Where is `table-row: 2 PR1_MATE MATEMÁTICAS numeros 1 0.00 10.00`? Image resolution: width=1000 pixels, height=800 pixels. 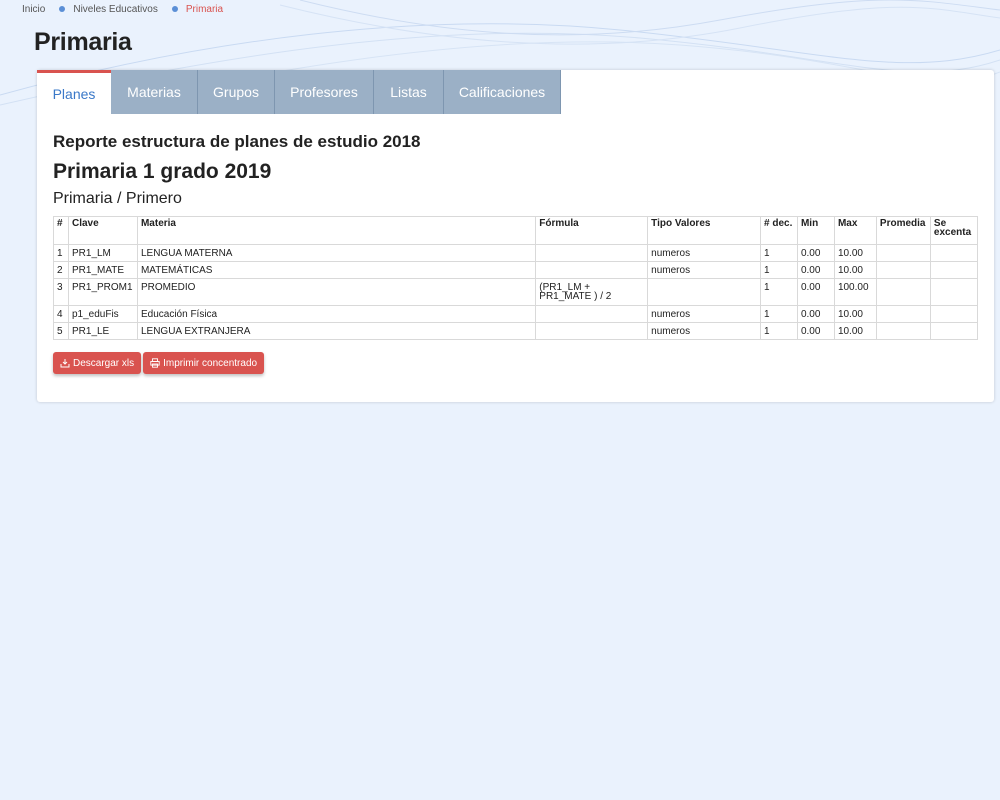 table-row: 2 PR1_MATE MATEMÁTICAS numeros 1 0.00 10.00 is located at coordinates (516, 270).